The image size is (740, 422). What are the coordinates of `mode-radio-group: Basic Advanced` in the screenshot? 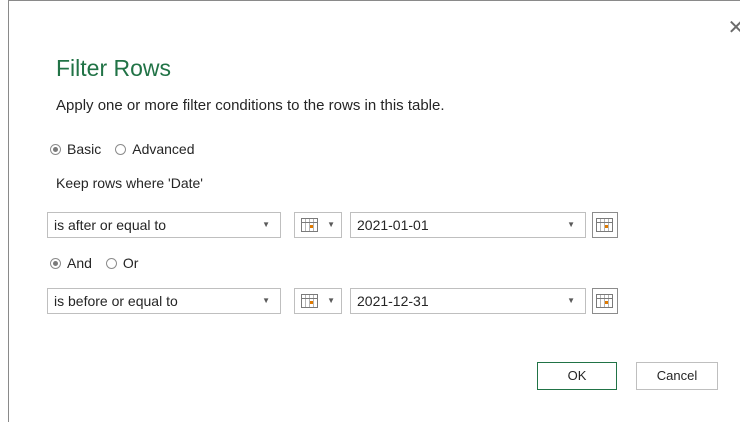 It's located at (129, 149).